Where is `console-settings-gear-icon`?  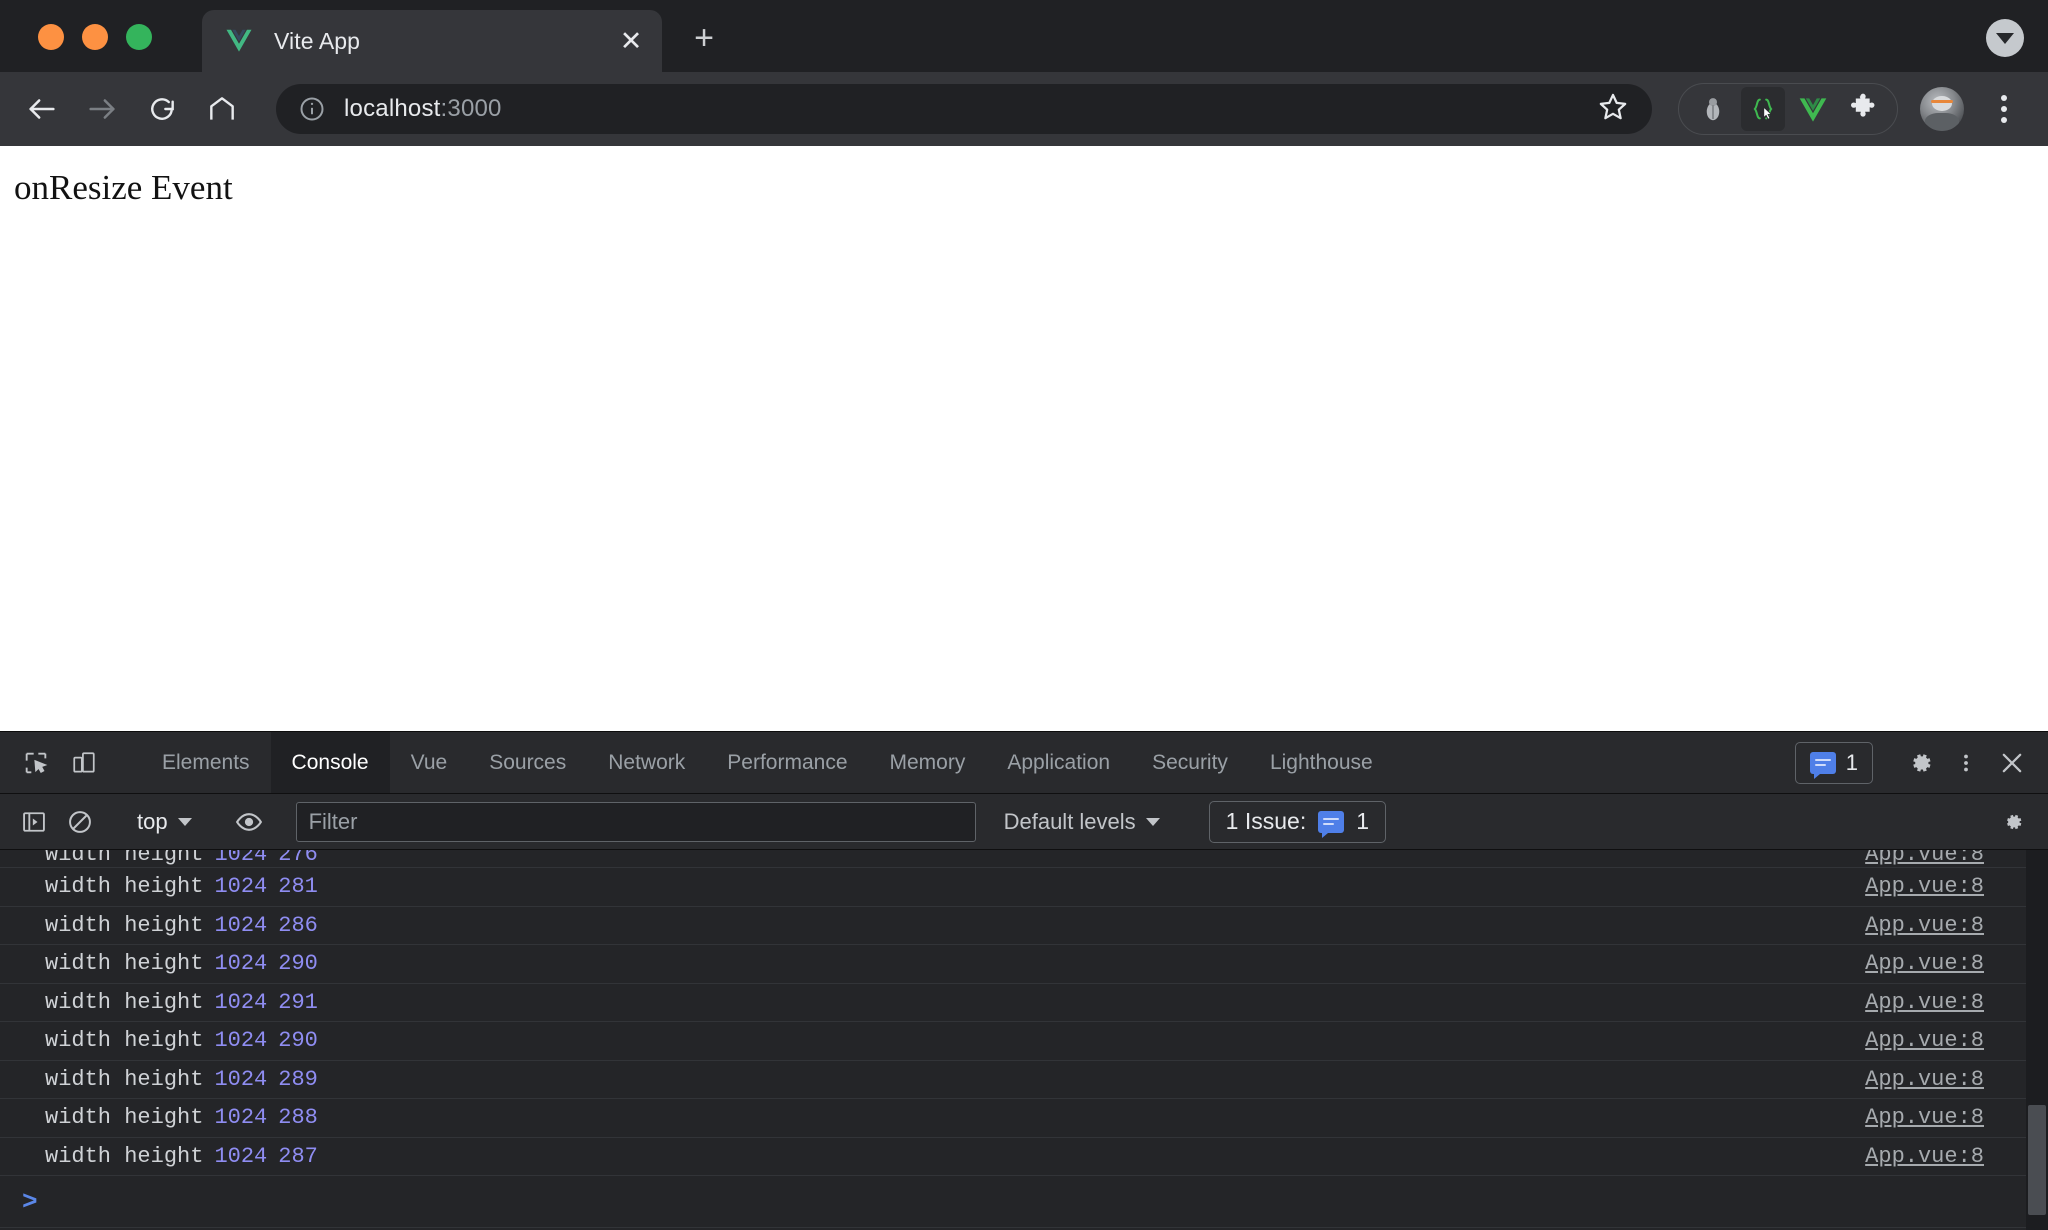 console-settings-gear-icon is located at coordinates (2016, 822).